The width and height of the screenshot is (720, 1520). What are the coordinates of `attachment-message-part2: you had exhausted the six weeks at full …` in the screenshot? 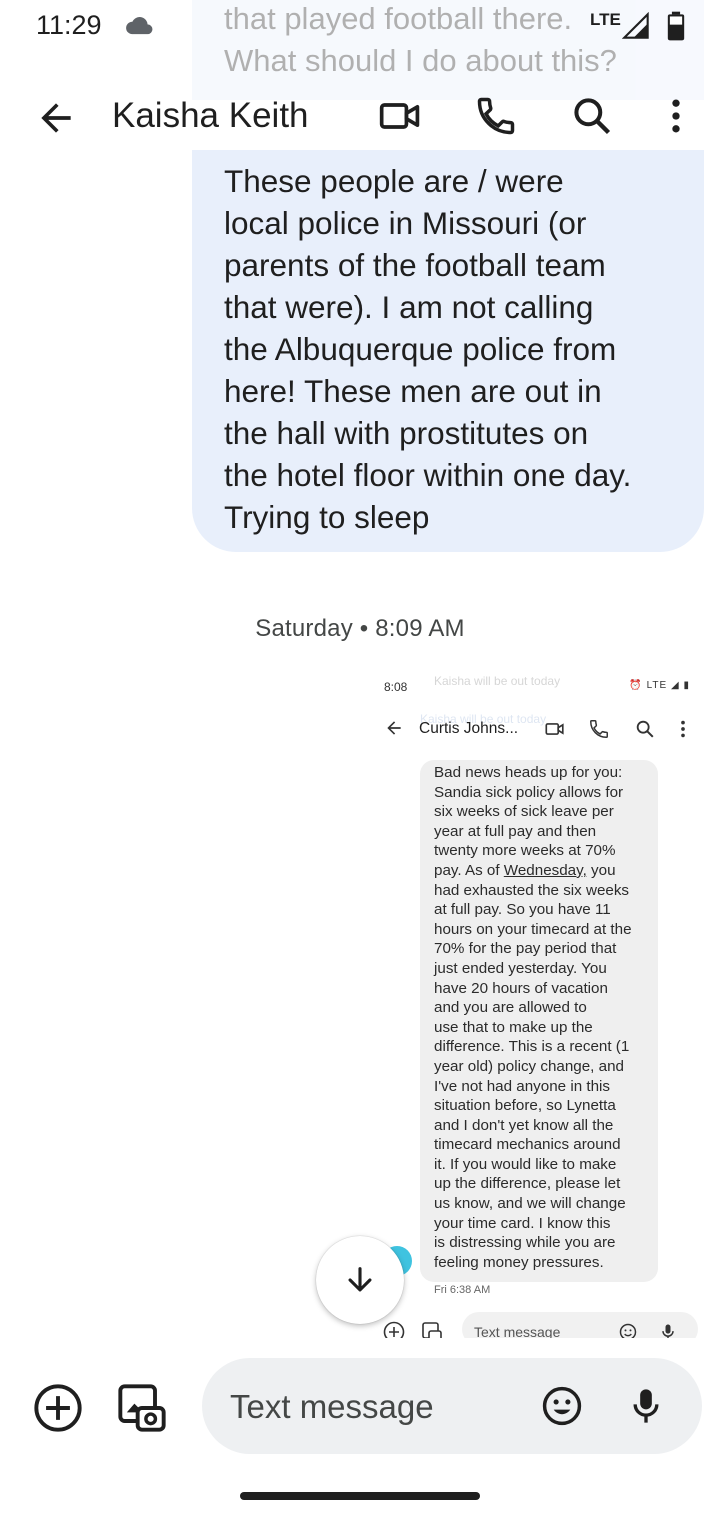 It's located at (533, 1066).